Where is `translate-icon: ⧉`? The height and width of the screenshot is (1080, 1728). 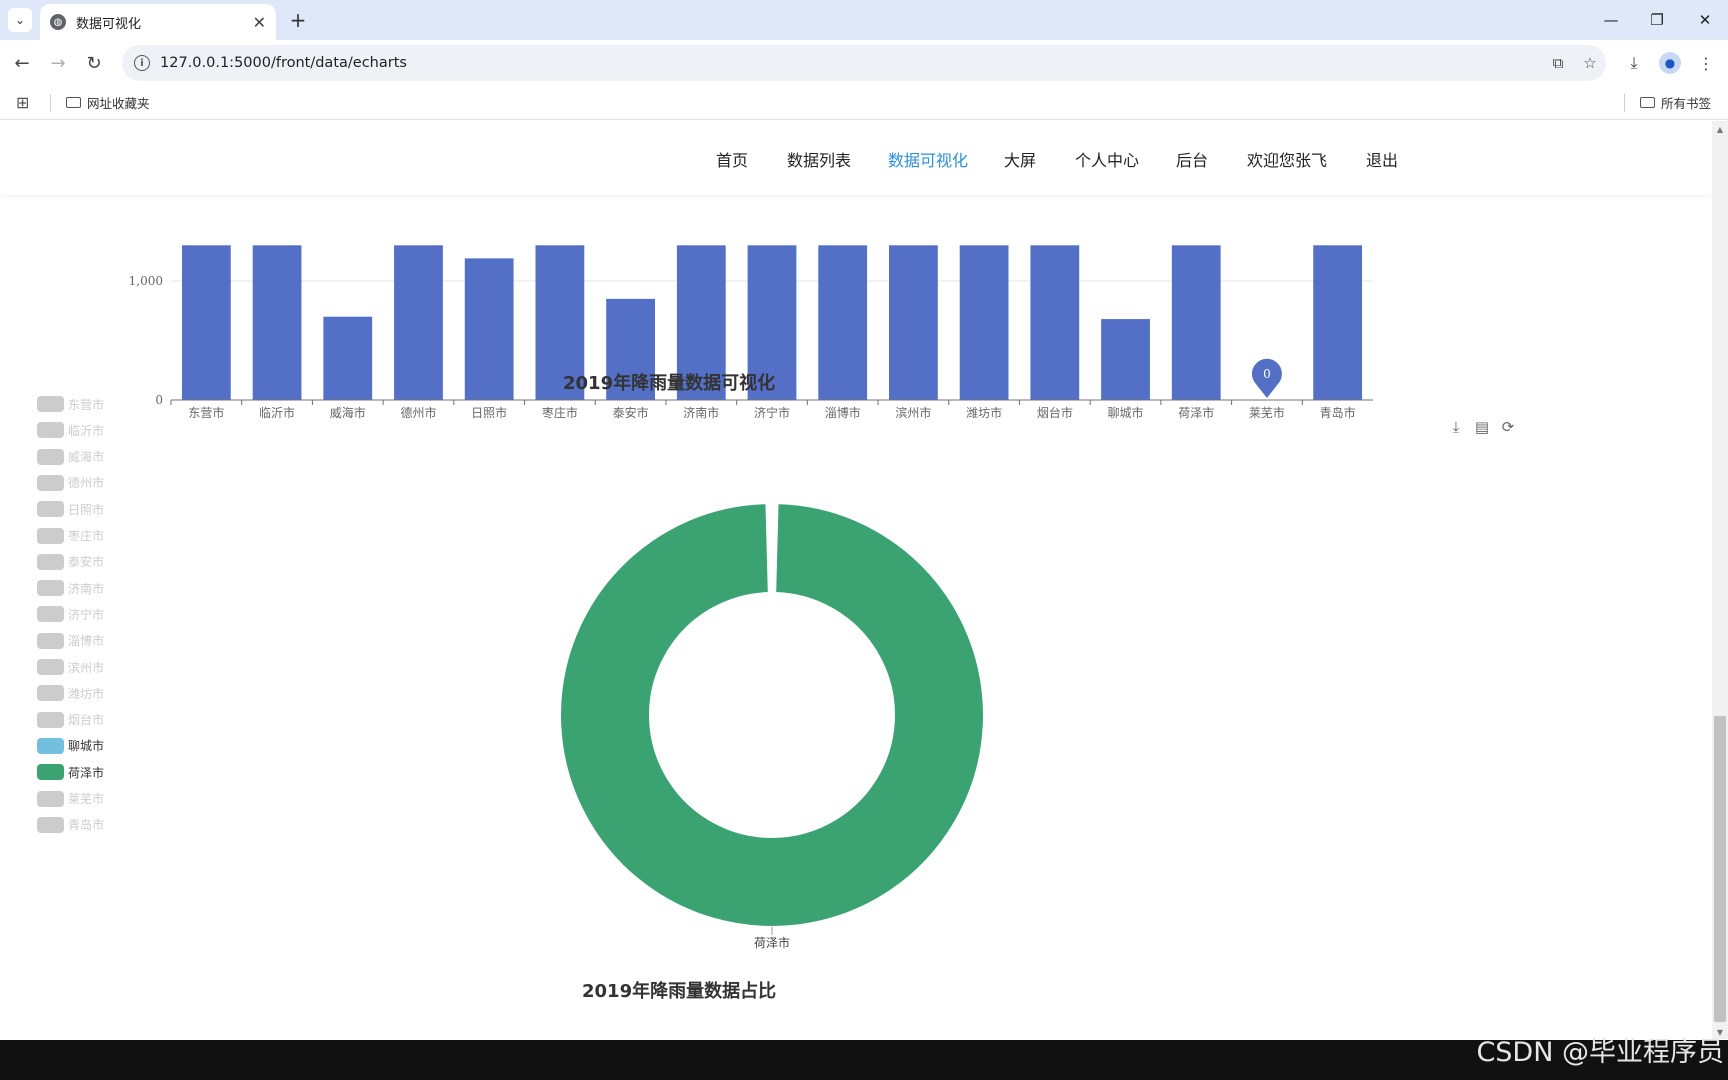 translate-icon: ⧉ is located at coordinates (1558, 63).